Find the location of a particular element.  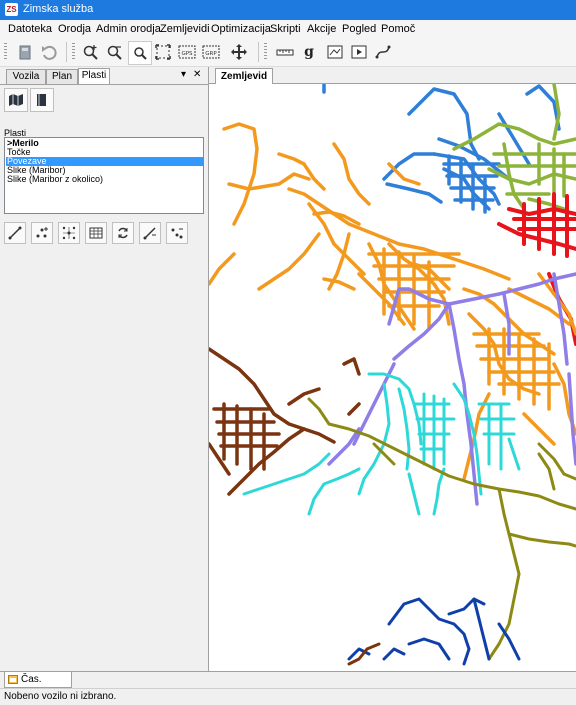

remove-node-icon is located at coordinates (177, 233).